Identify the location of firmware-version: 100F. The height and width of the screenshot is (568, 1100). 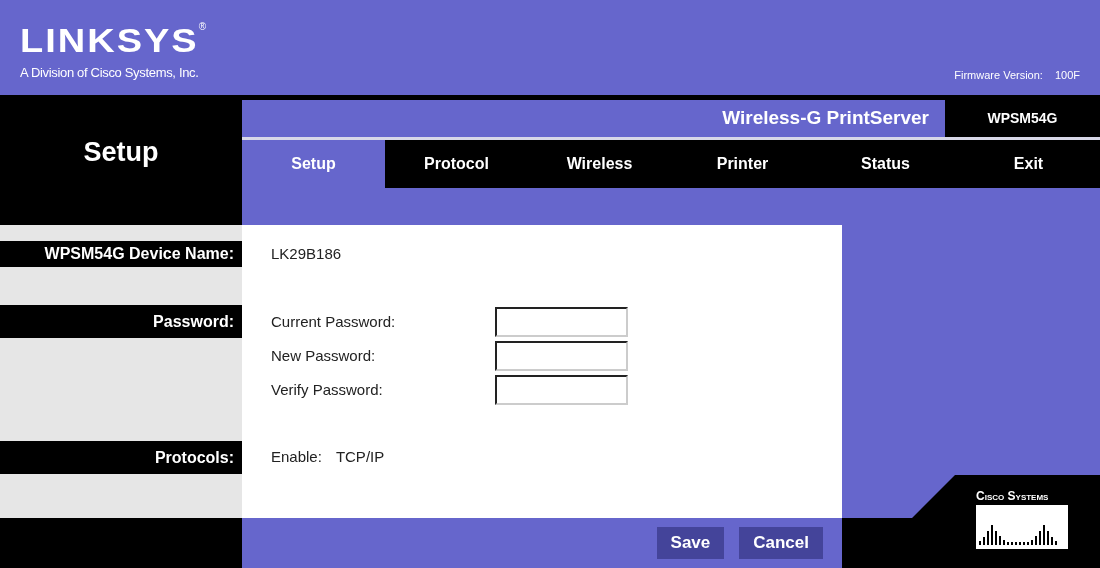
(1067, 75).